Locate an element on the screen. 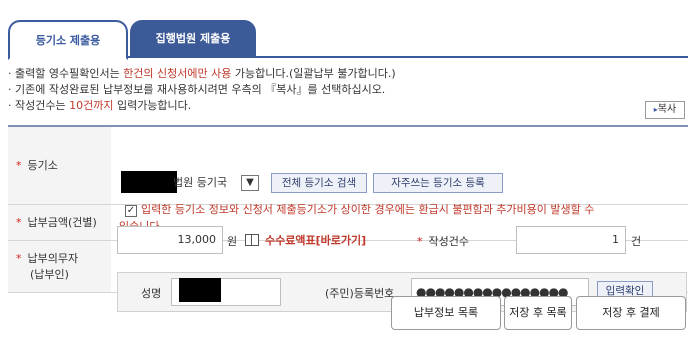  fee-table-link: 수수료액표[바로가기] is located at coordinates (315, 240).